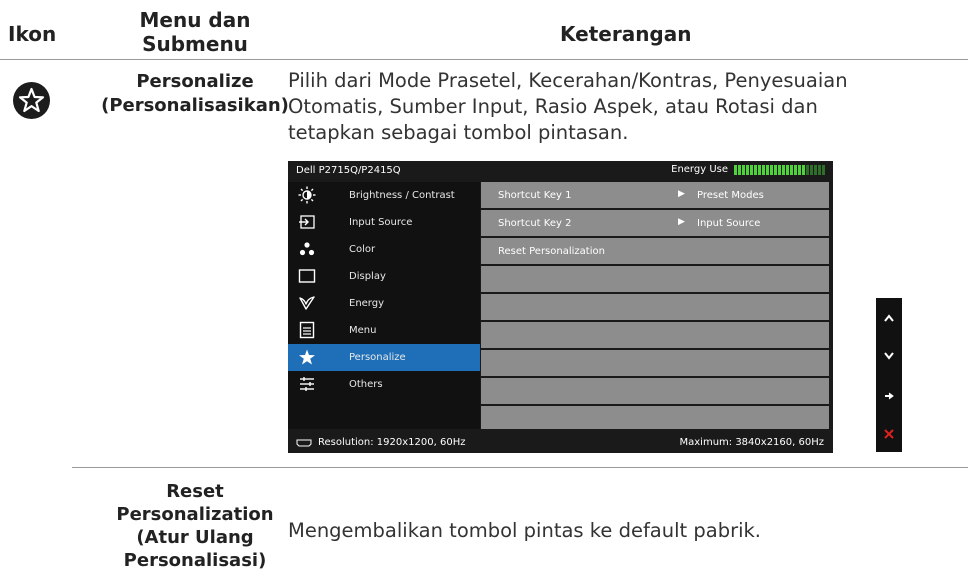  I want to click on display-icon, so click(307, 276).